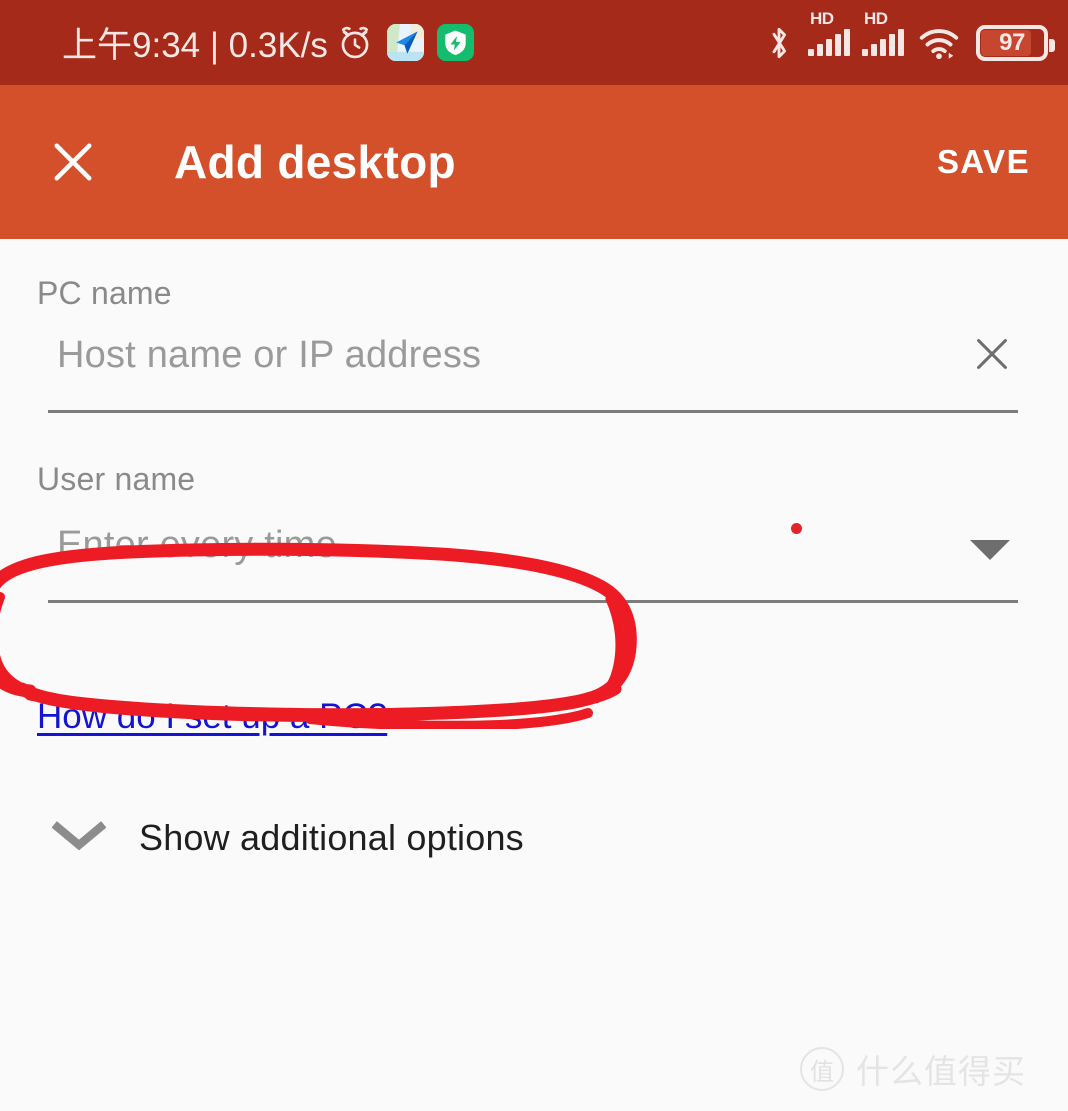 The width and height of the screenshot is (1068, 1111). I want to click on battery-indicator: 97, so click(1015, 42).